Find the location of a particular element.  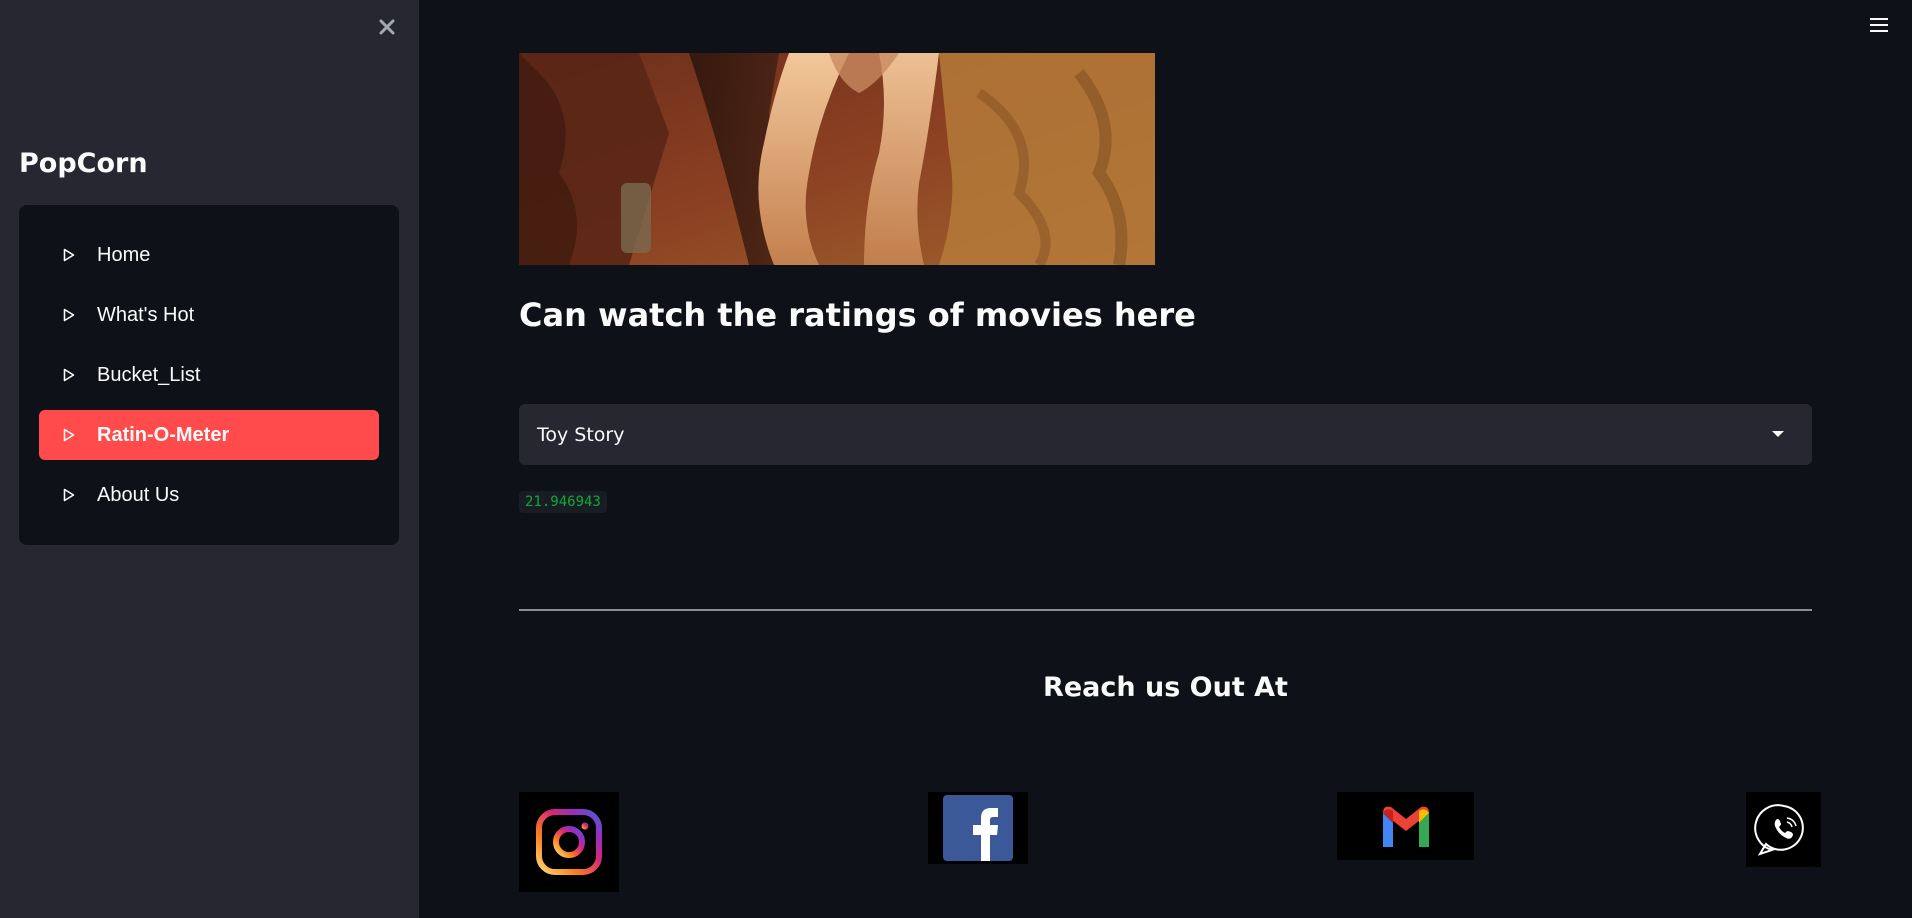

nav-item-label: Ratin-O-Meter is located at coordinates (163, 434).